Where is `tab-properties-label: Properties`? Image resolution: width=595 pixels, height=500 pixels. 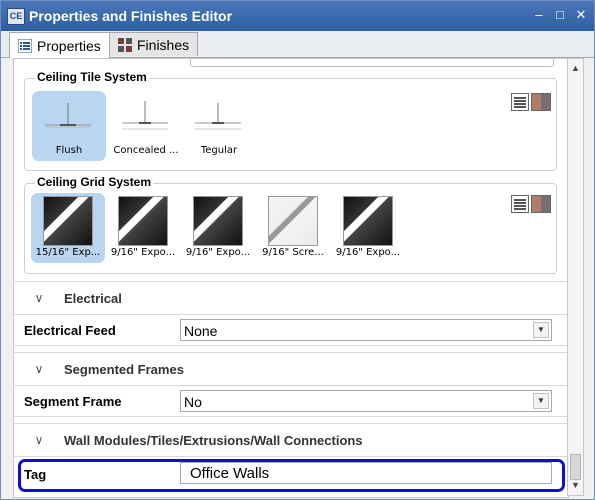 tab-properties-label: Properties is located at coordinates (69, 45).